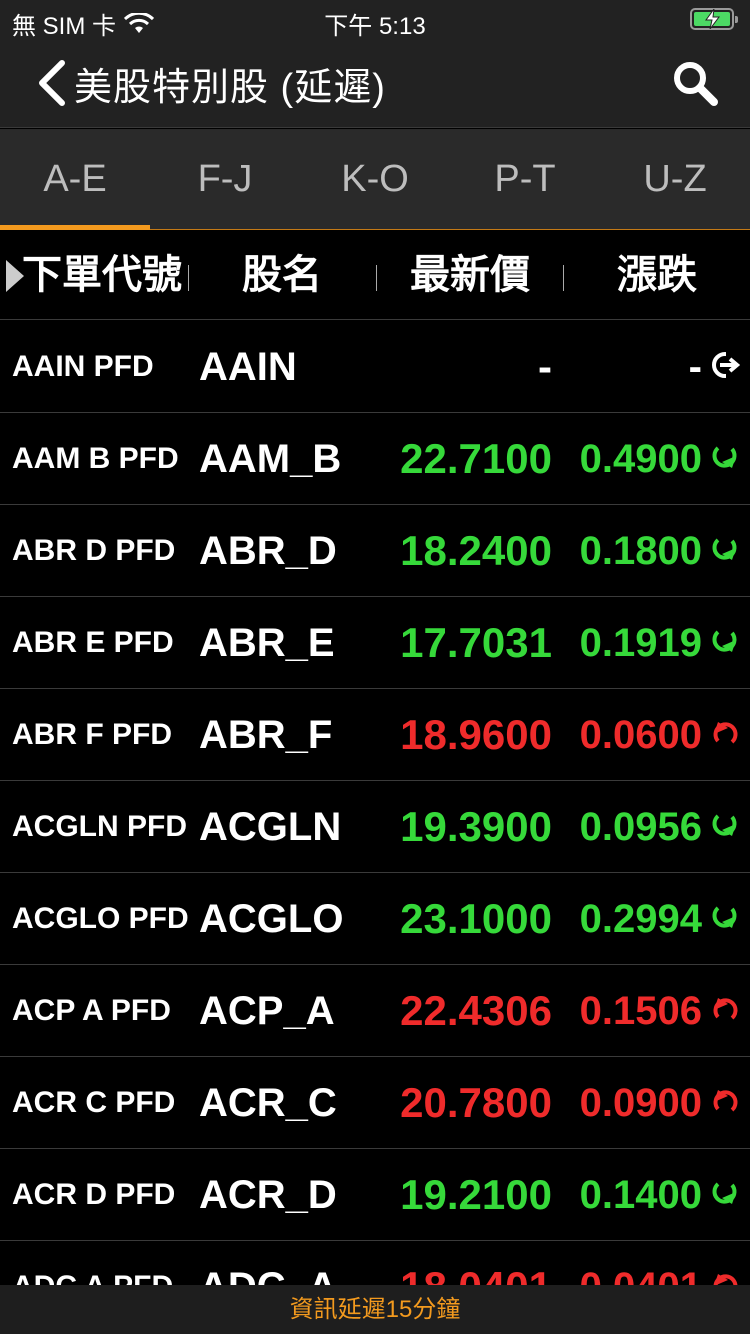 The height and width of the screenshot is (1334, 750). I want to click on tab-p-t: P-T, so click(525, 179).